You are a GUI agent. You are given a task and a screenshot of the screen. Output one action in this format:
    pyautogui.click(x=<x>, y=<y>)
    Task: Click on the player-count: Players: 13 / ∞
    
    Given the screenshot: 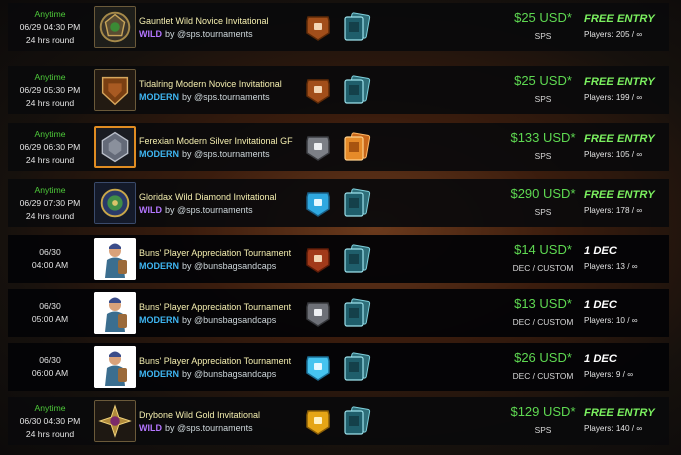 What is the action you would take?
    pyautogui.click(x=611, y=266)
    